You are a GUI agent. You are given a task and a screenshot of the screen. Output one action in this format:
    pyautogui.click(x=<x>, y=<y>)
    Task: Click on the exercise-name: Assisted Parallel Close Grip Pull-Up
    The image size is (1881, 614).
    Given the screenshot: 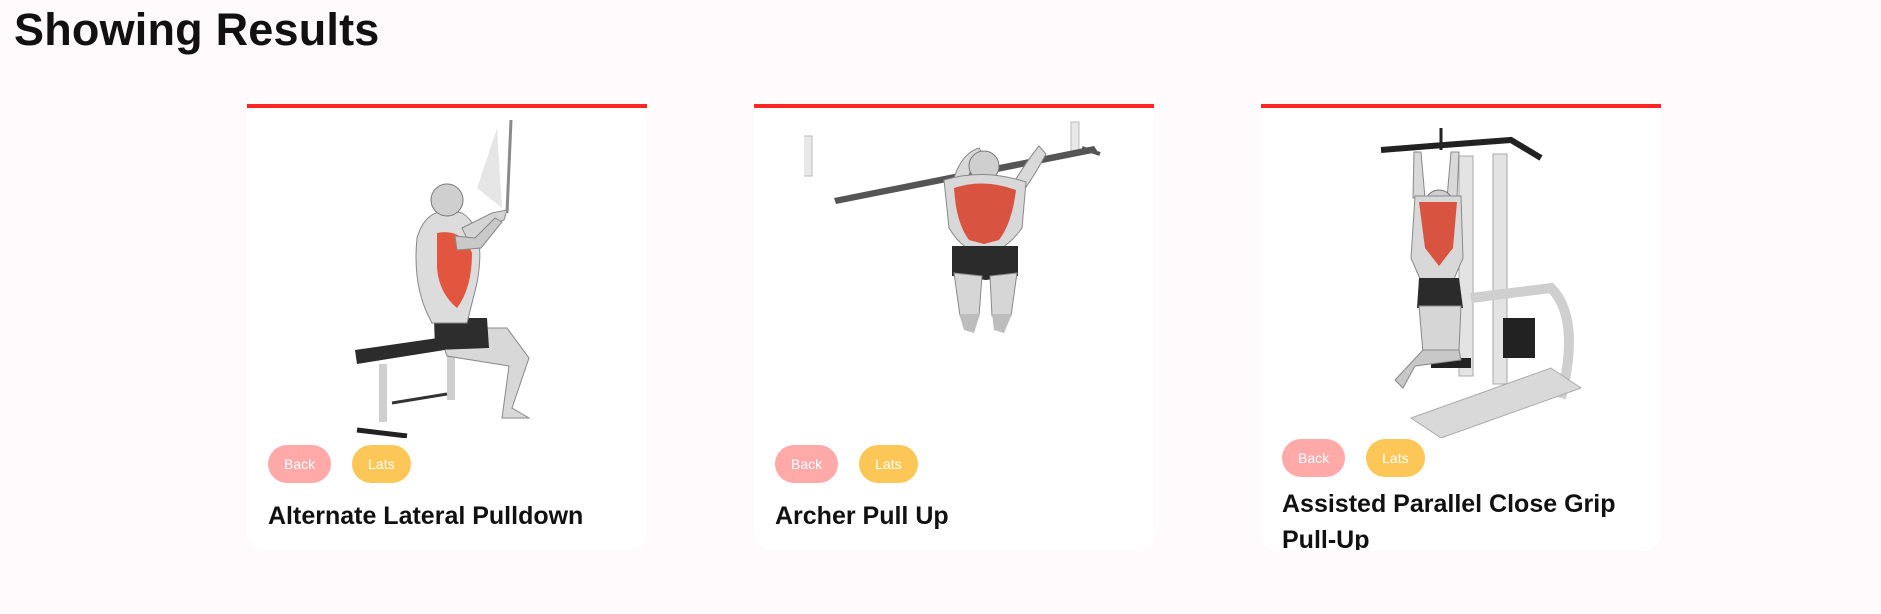 What is the action you would take?
    pyautogui.click(x=1449, y=520)
    